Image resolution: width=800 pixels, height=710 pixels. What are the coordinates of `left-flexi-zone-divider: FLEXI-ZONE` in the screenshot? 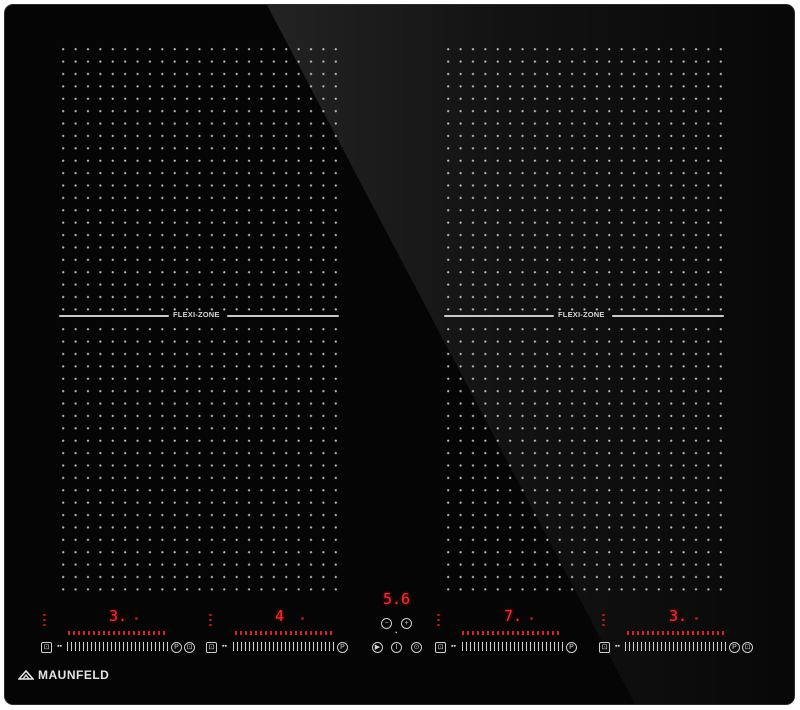 It's located at (199, 316).